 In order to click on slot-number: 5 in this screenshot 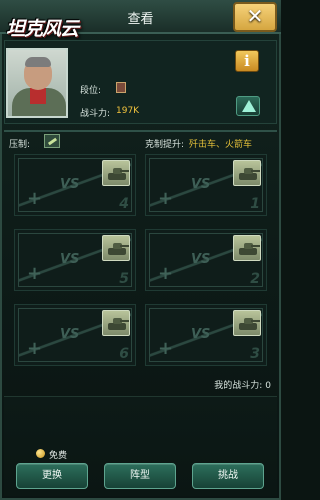, I will do `click(124, 279)`.